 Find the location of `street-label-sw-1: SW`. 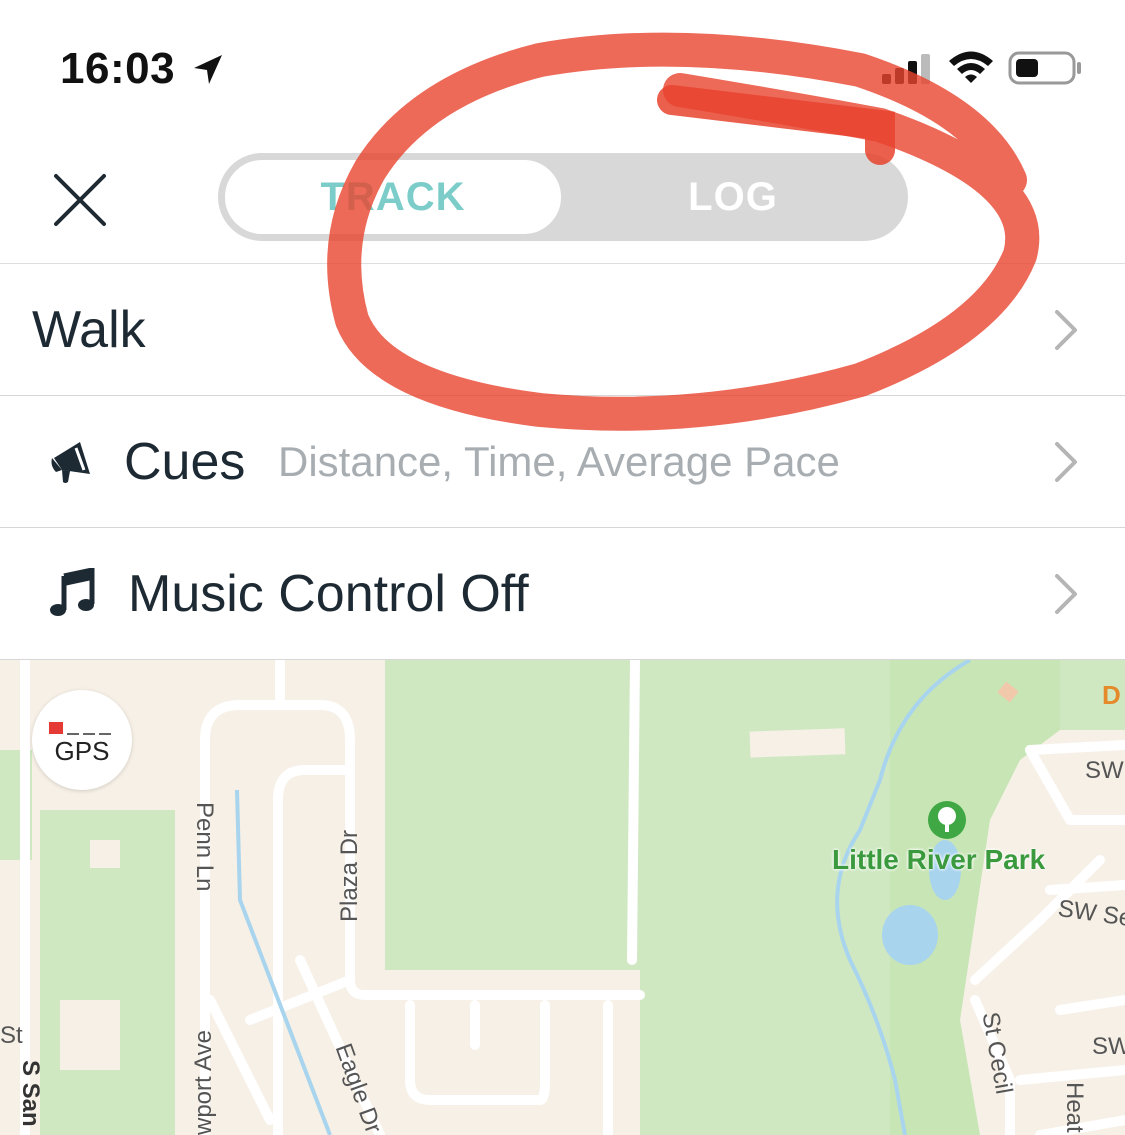

street-label-sw-1: SW is located at coordinates (1104, 770).